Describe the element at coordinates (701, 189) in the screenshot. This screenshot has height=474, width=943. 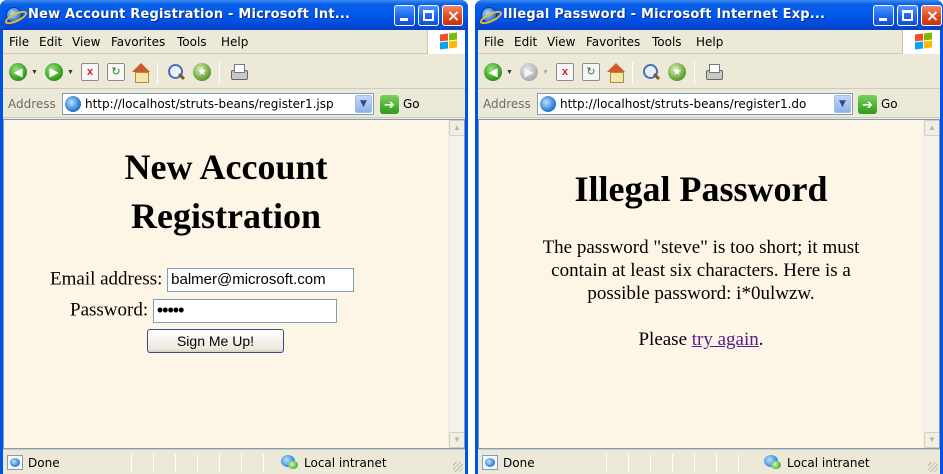
I see `page-title: Illegal Password` at that location.